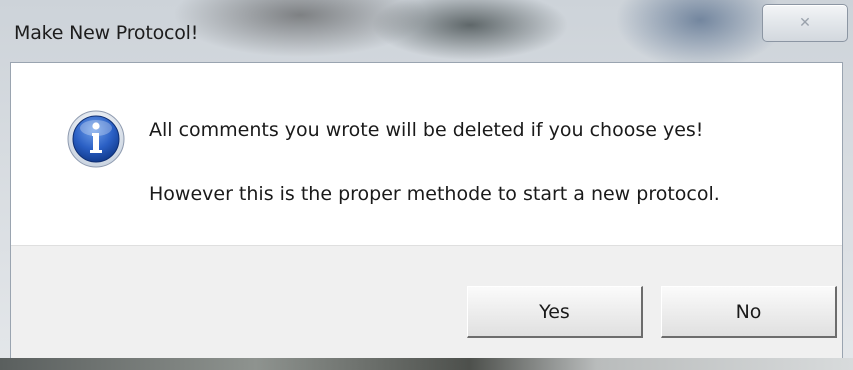  What do you see at coordinates (106, 33) in the screenshot?
I see `window-title: Make New Protocol!` at bounding box center [106, 33].